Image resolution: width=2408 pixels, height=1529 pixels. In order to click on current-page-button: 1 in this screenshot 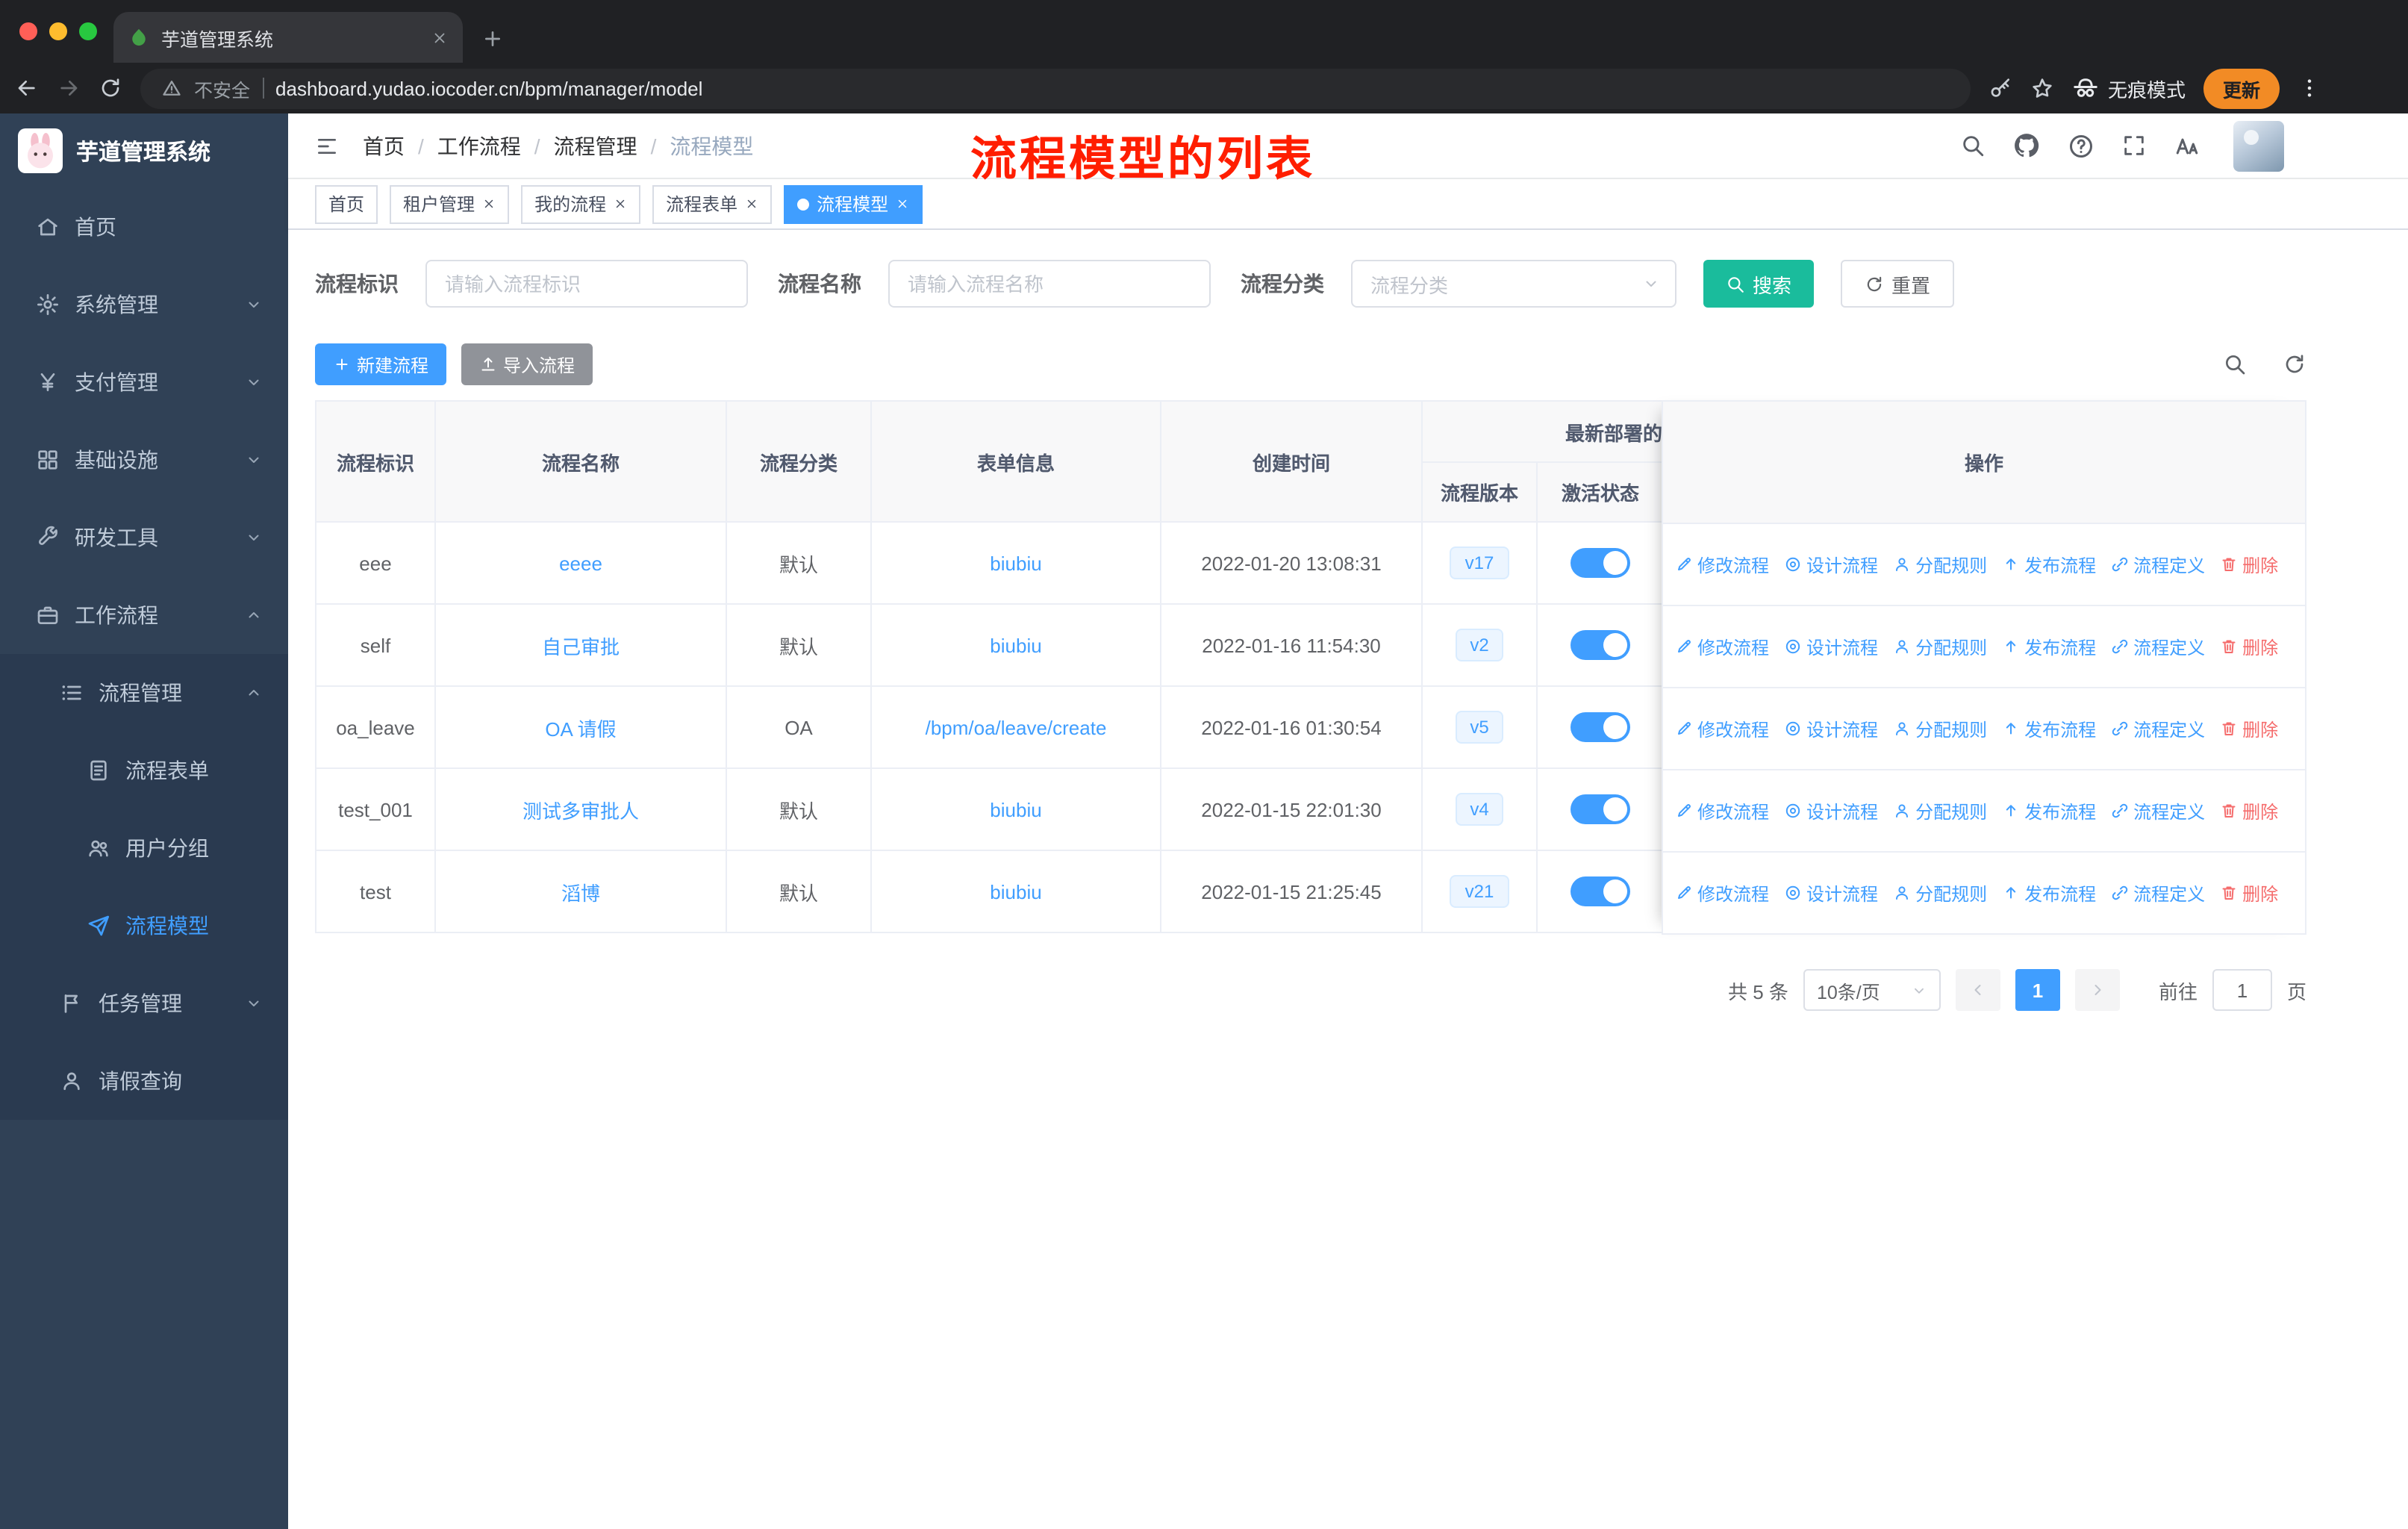, I will do `click(2037, 990)`.